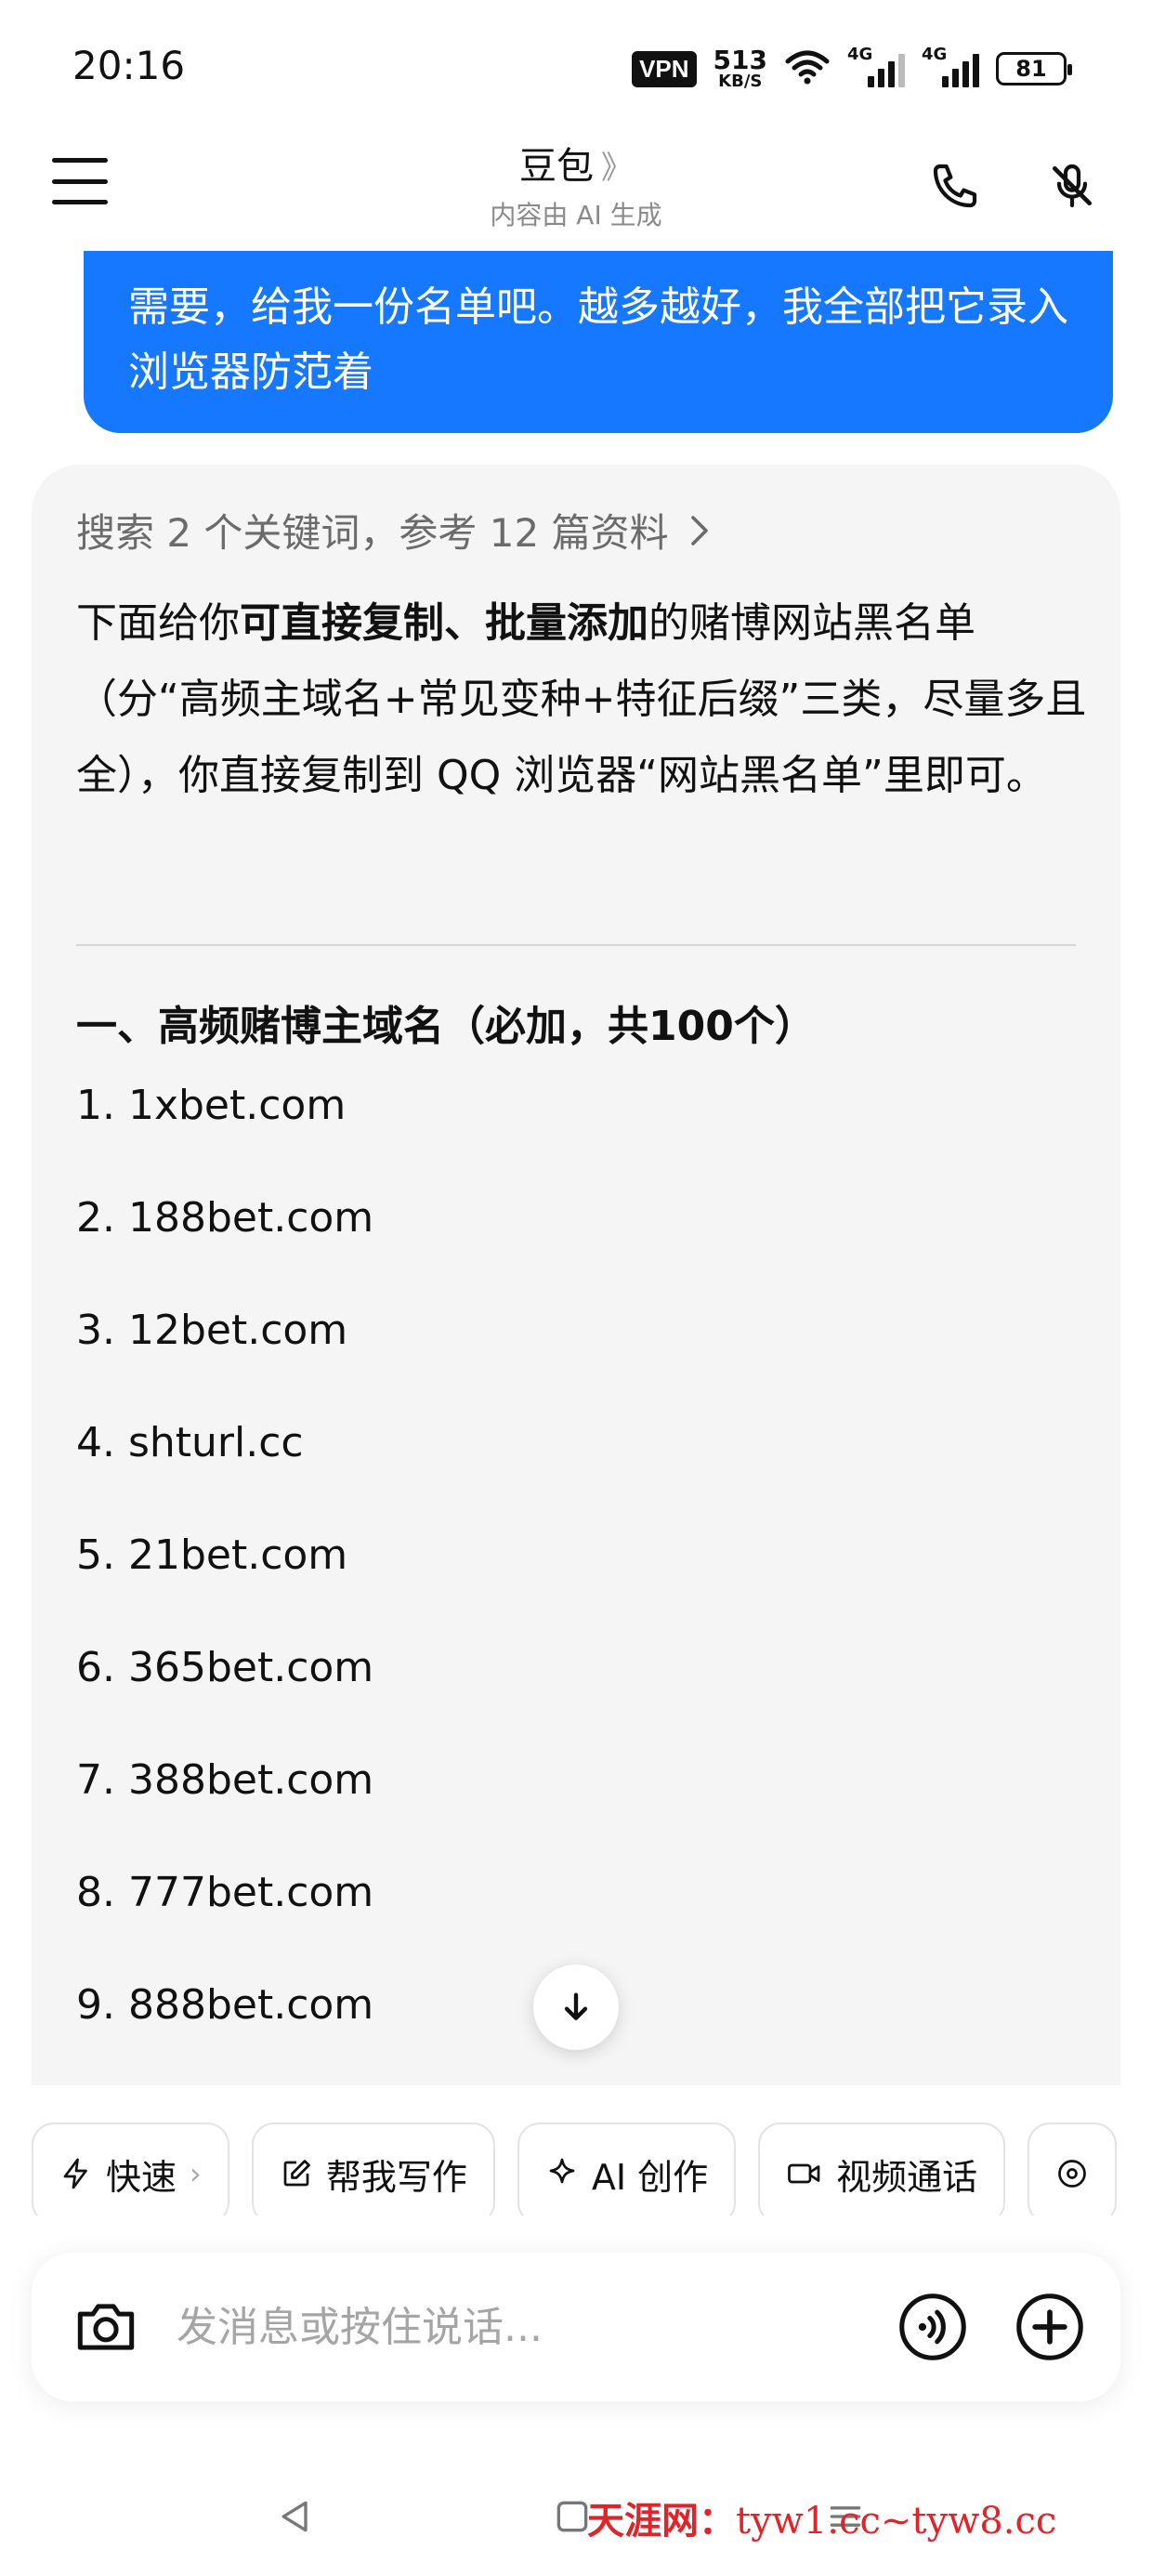 The width and height of the screenshot is (1152, 2576). I want to click on scroll-to-bottom-button, so click(576, 2007).